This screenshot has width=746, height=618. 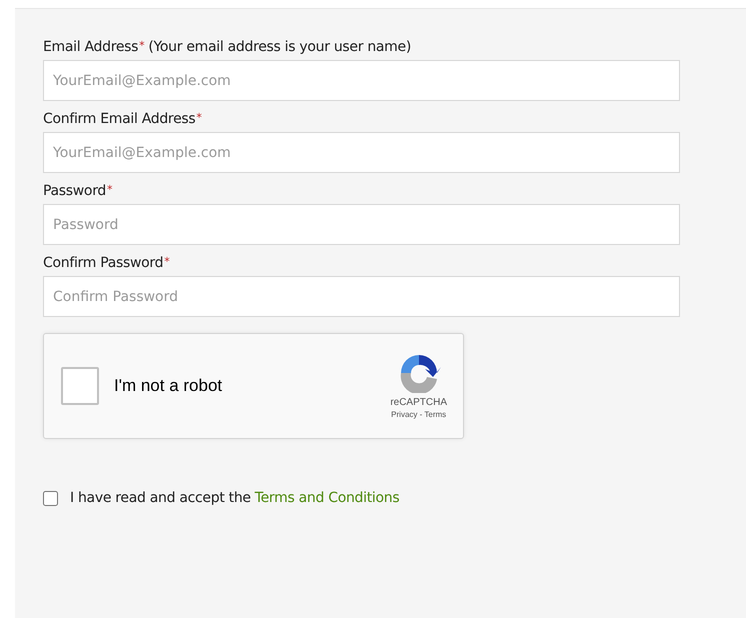 What do you see at coordinates (327, 498) in the screenshot?
I see `terms-link: Terms and Conditions` at bounding box center [327, 498].